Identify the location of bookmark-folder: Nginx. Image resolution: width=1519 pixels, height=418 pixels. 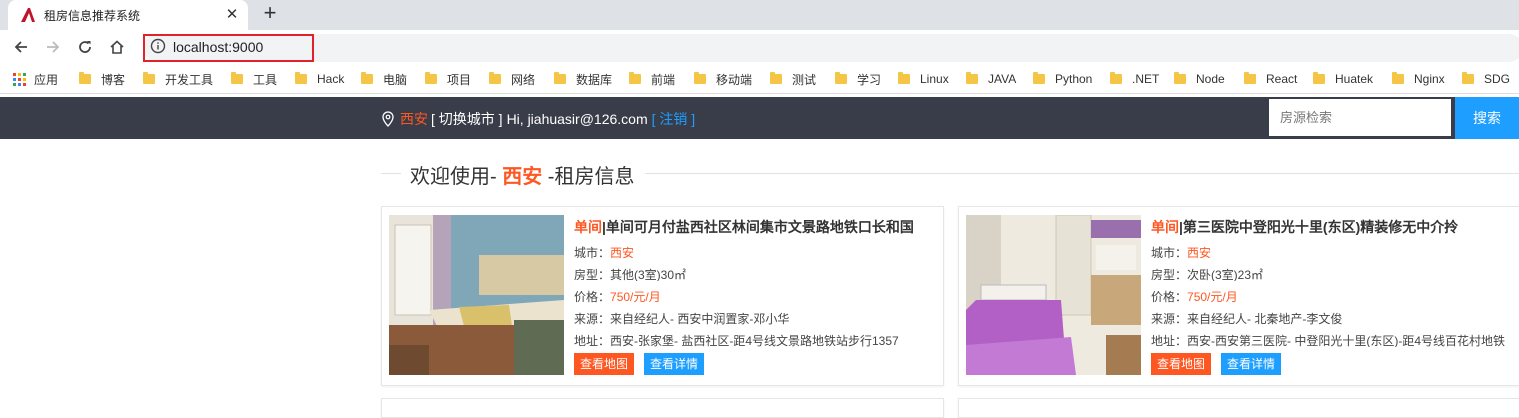
(1418, 79).